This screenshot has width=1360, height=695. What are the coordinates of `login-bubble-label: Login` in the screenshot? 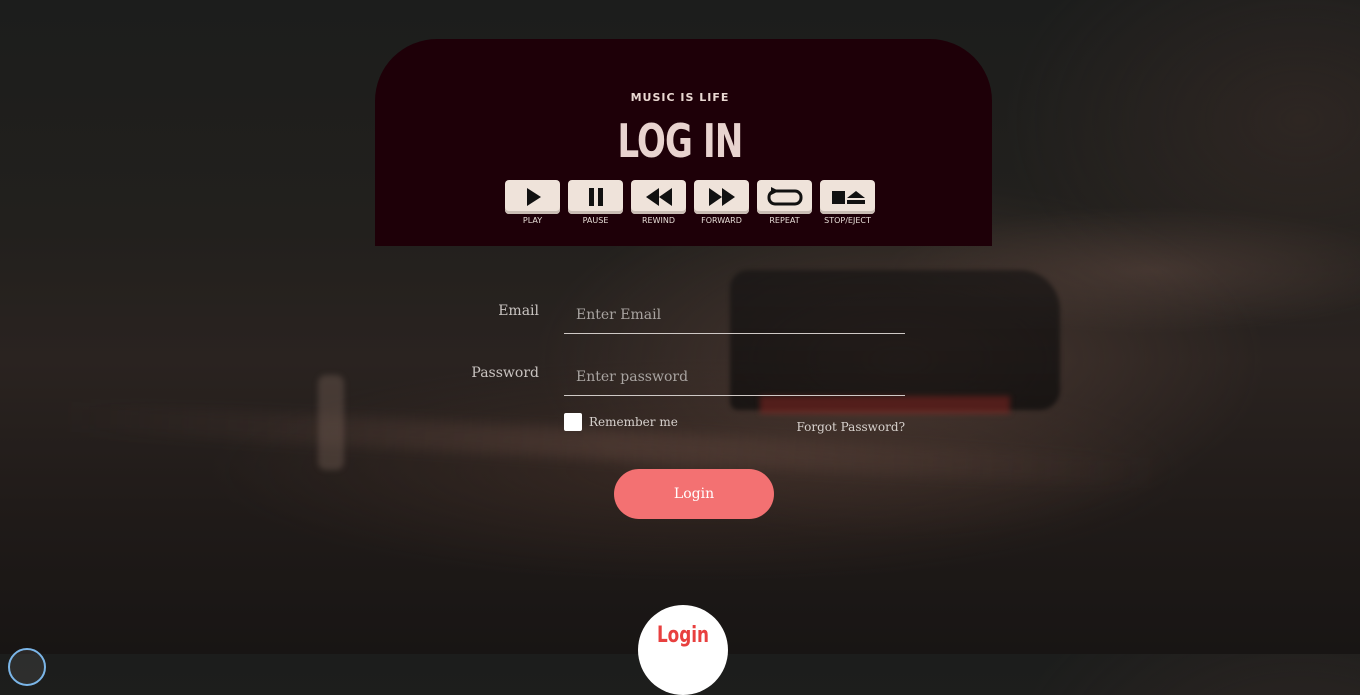 It's located at (683, 635).